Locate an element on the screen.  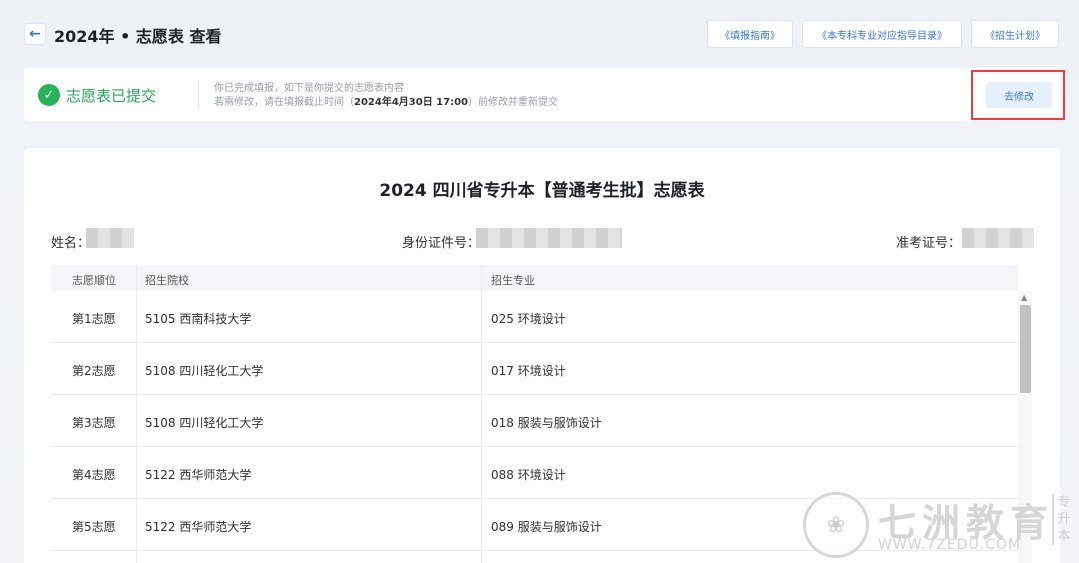
row-major: 017 环境设计 is located at coordinates (528, 371).